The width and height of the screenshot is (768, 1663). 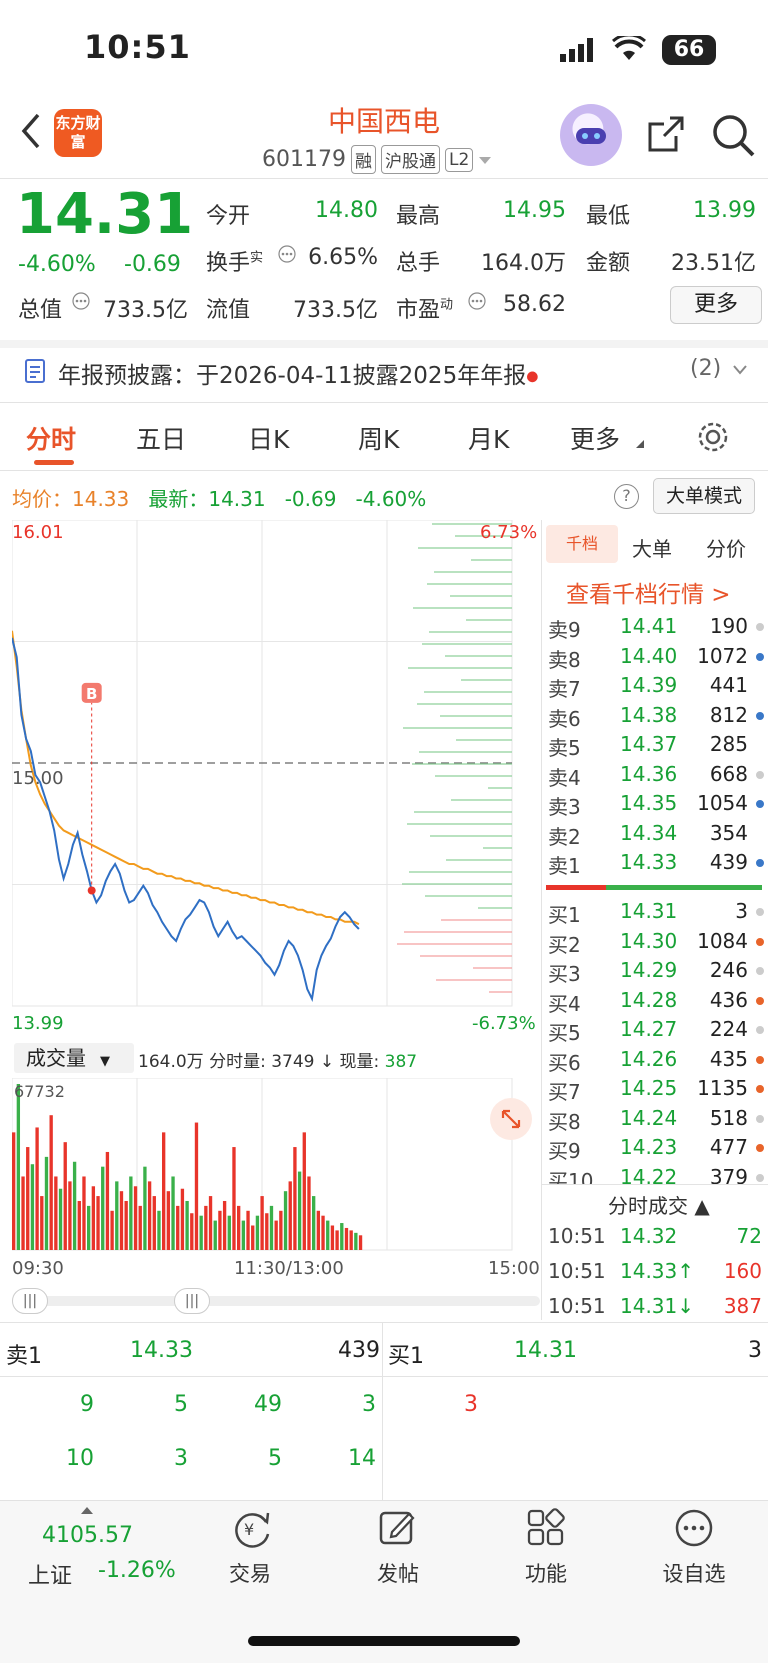 What do you see at coordinates (656, 1061) in the screenshot?
I see `bid-row: 买6 14.26 435` at bounding box center [656, 1061].